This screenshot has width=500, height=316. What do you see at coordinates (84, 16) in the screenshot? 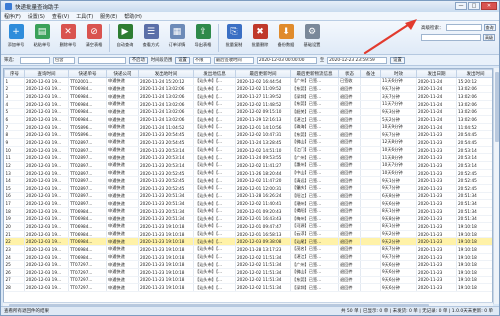
I see `menu-tools: 工具(T)` at bounding box center [84, 16].